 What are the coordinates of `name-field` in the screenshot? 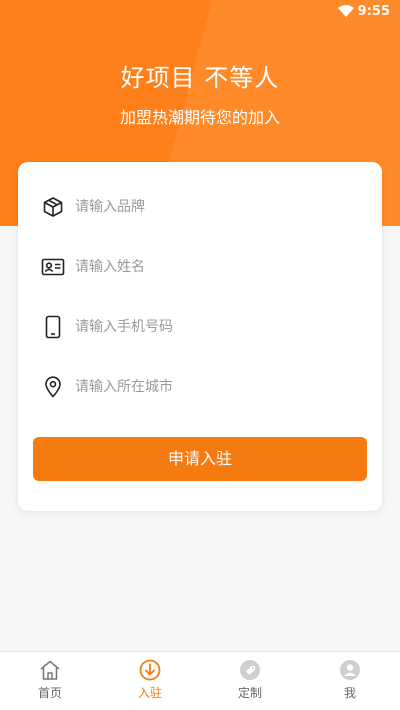 It's located at (200, 267).